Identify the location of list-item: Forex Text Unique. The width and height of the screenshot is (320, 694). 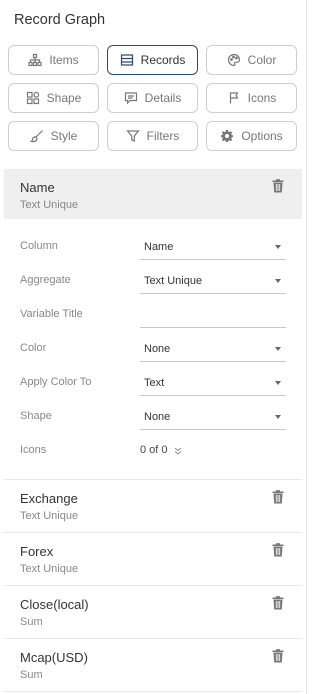
(153, 559).